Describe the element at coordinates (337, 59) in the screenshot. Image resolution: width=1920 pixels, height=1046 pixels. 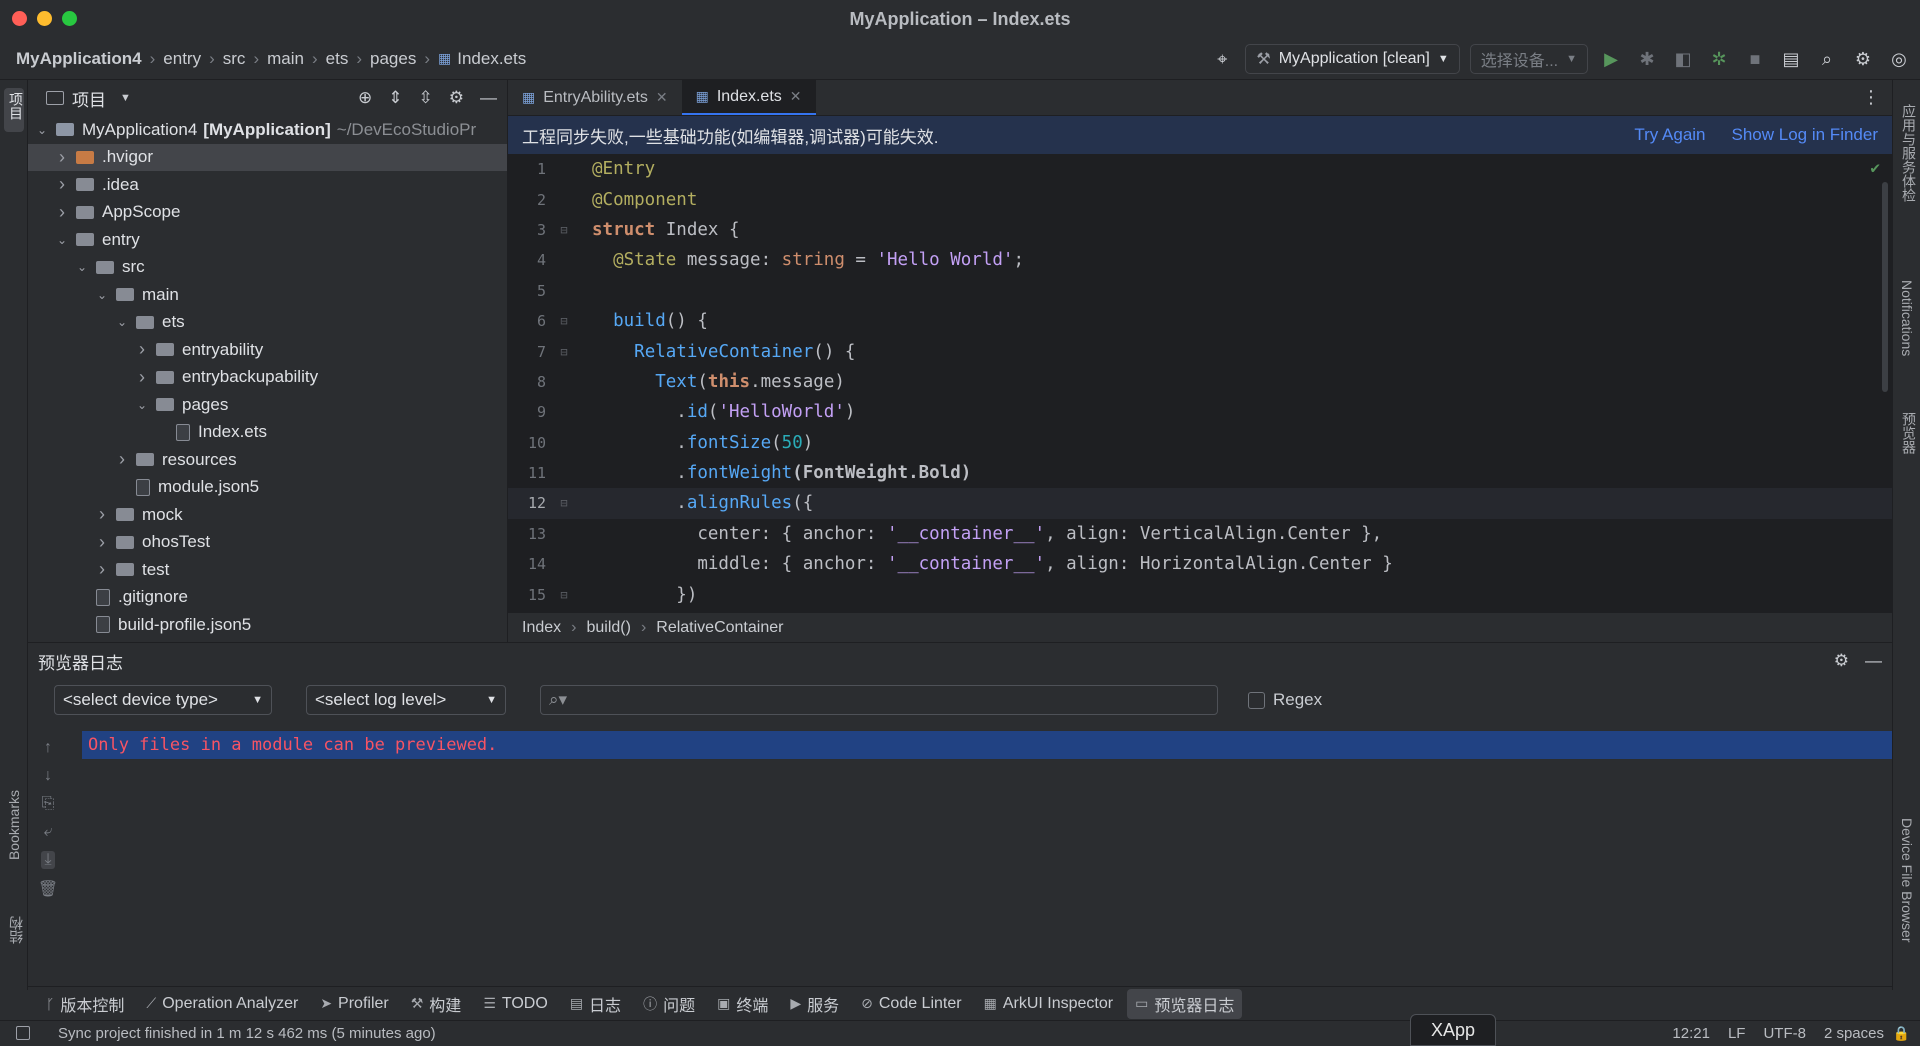
I see `breadcrumb-item: ets` at that location.